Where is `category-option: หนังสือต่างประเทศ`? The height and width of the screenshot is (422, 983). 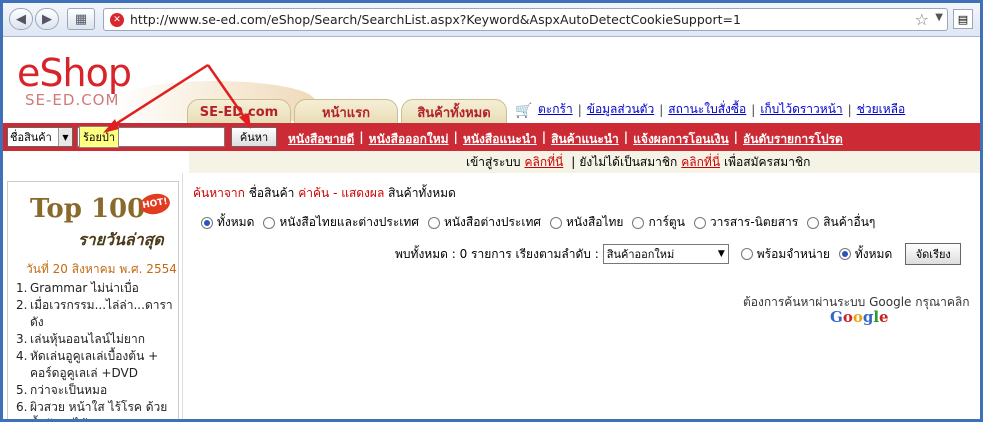 category-option: หนังสือต่างประเทศ is located at coordinates (484, 222).